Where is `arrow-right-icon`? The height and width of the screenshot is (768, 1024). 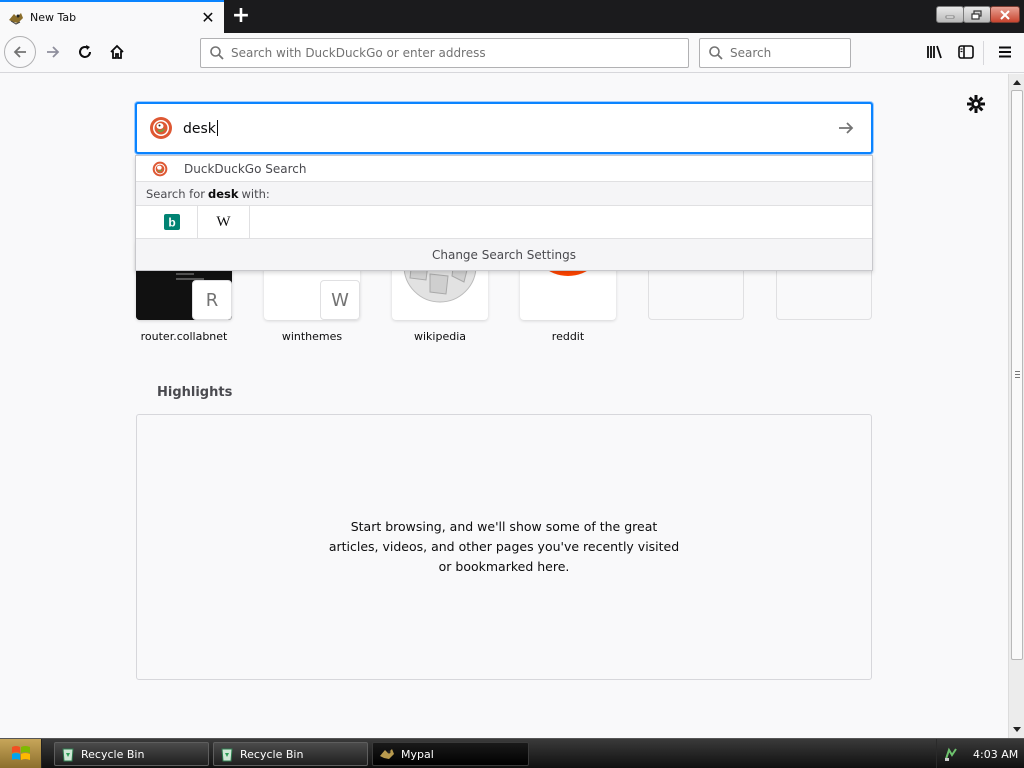
arrow-right-icon is located at coordinates (846, 128).